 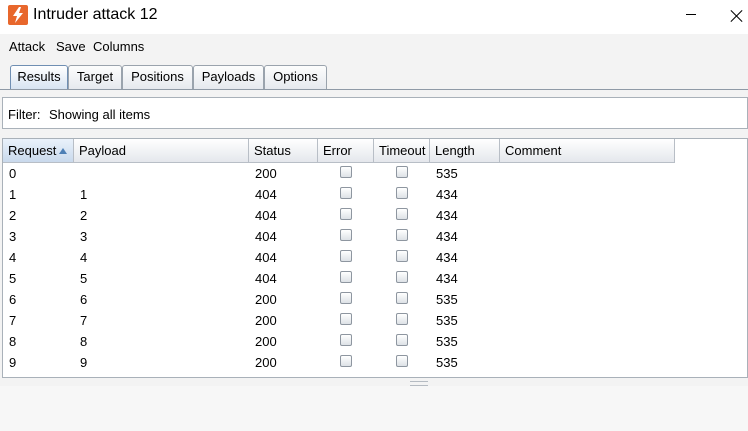 I want to click on tab-divider, so click(x=374, y=89).